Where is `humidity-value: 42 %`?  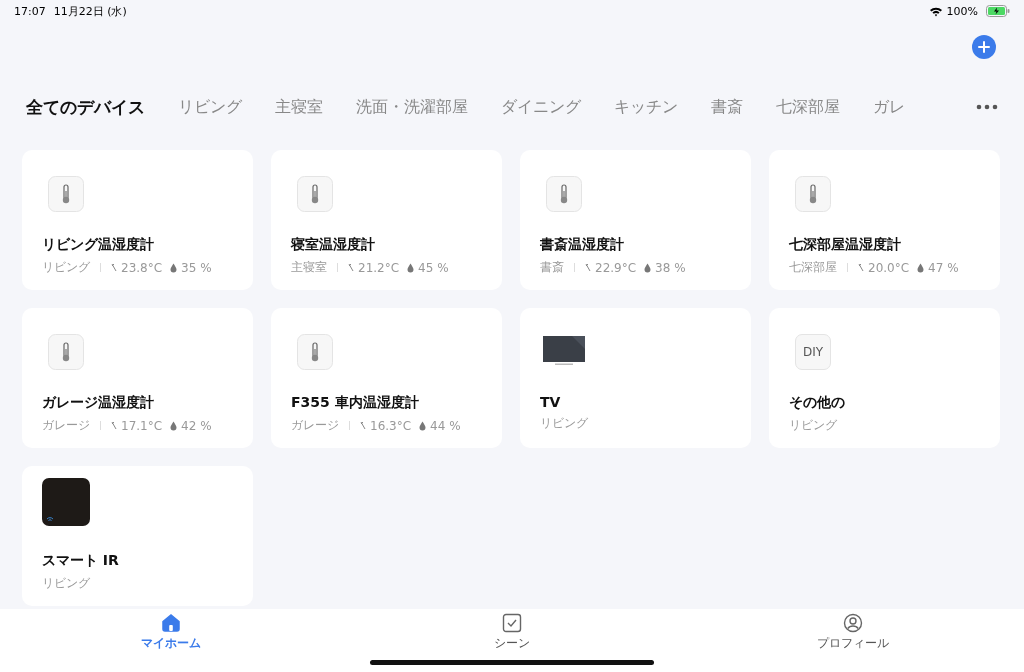
humidity-value: 42 % is located at coordinates (196, 425).